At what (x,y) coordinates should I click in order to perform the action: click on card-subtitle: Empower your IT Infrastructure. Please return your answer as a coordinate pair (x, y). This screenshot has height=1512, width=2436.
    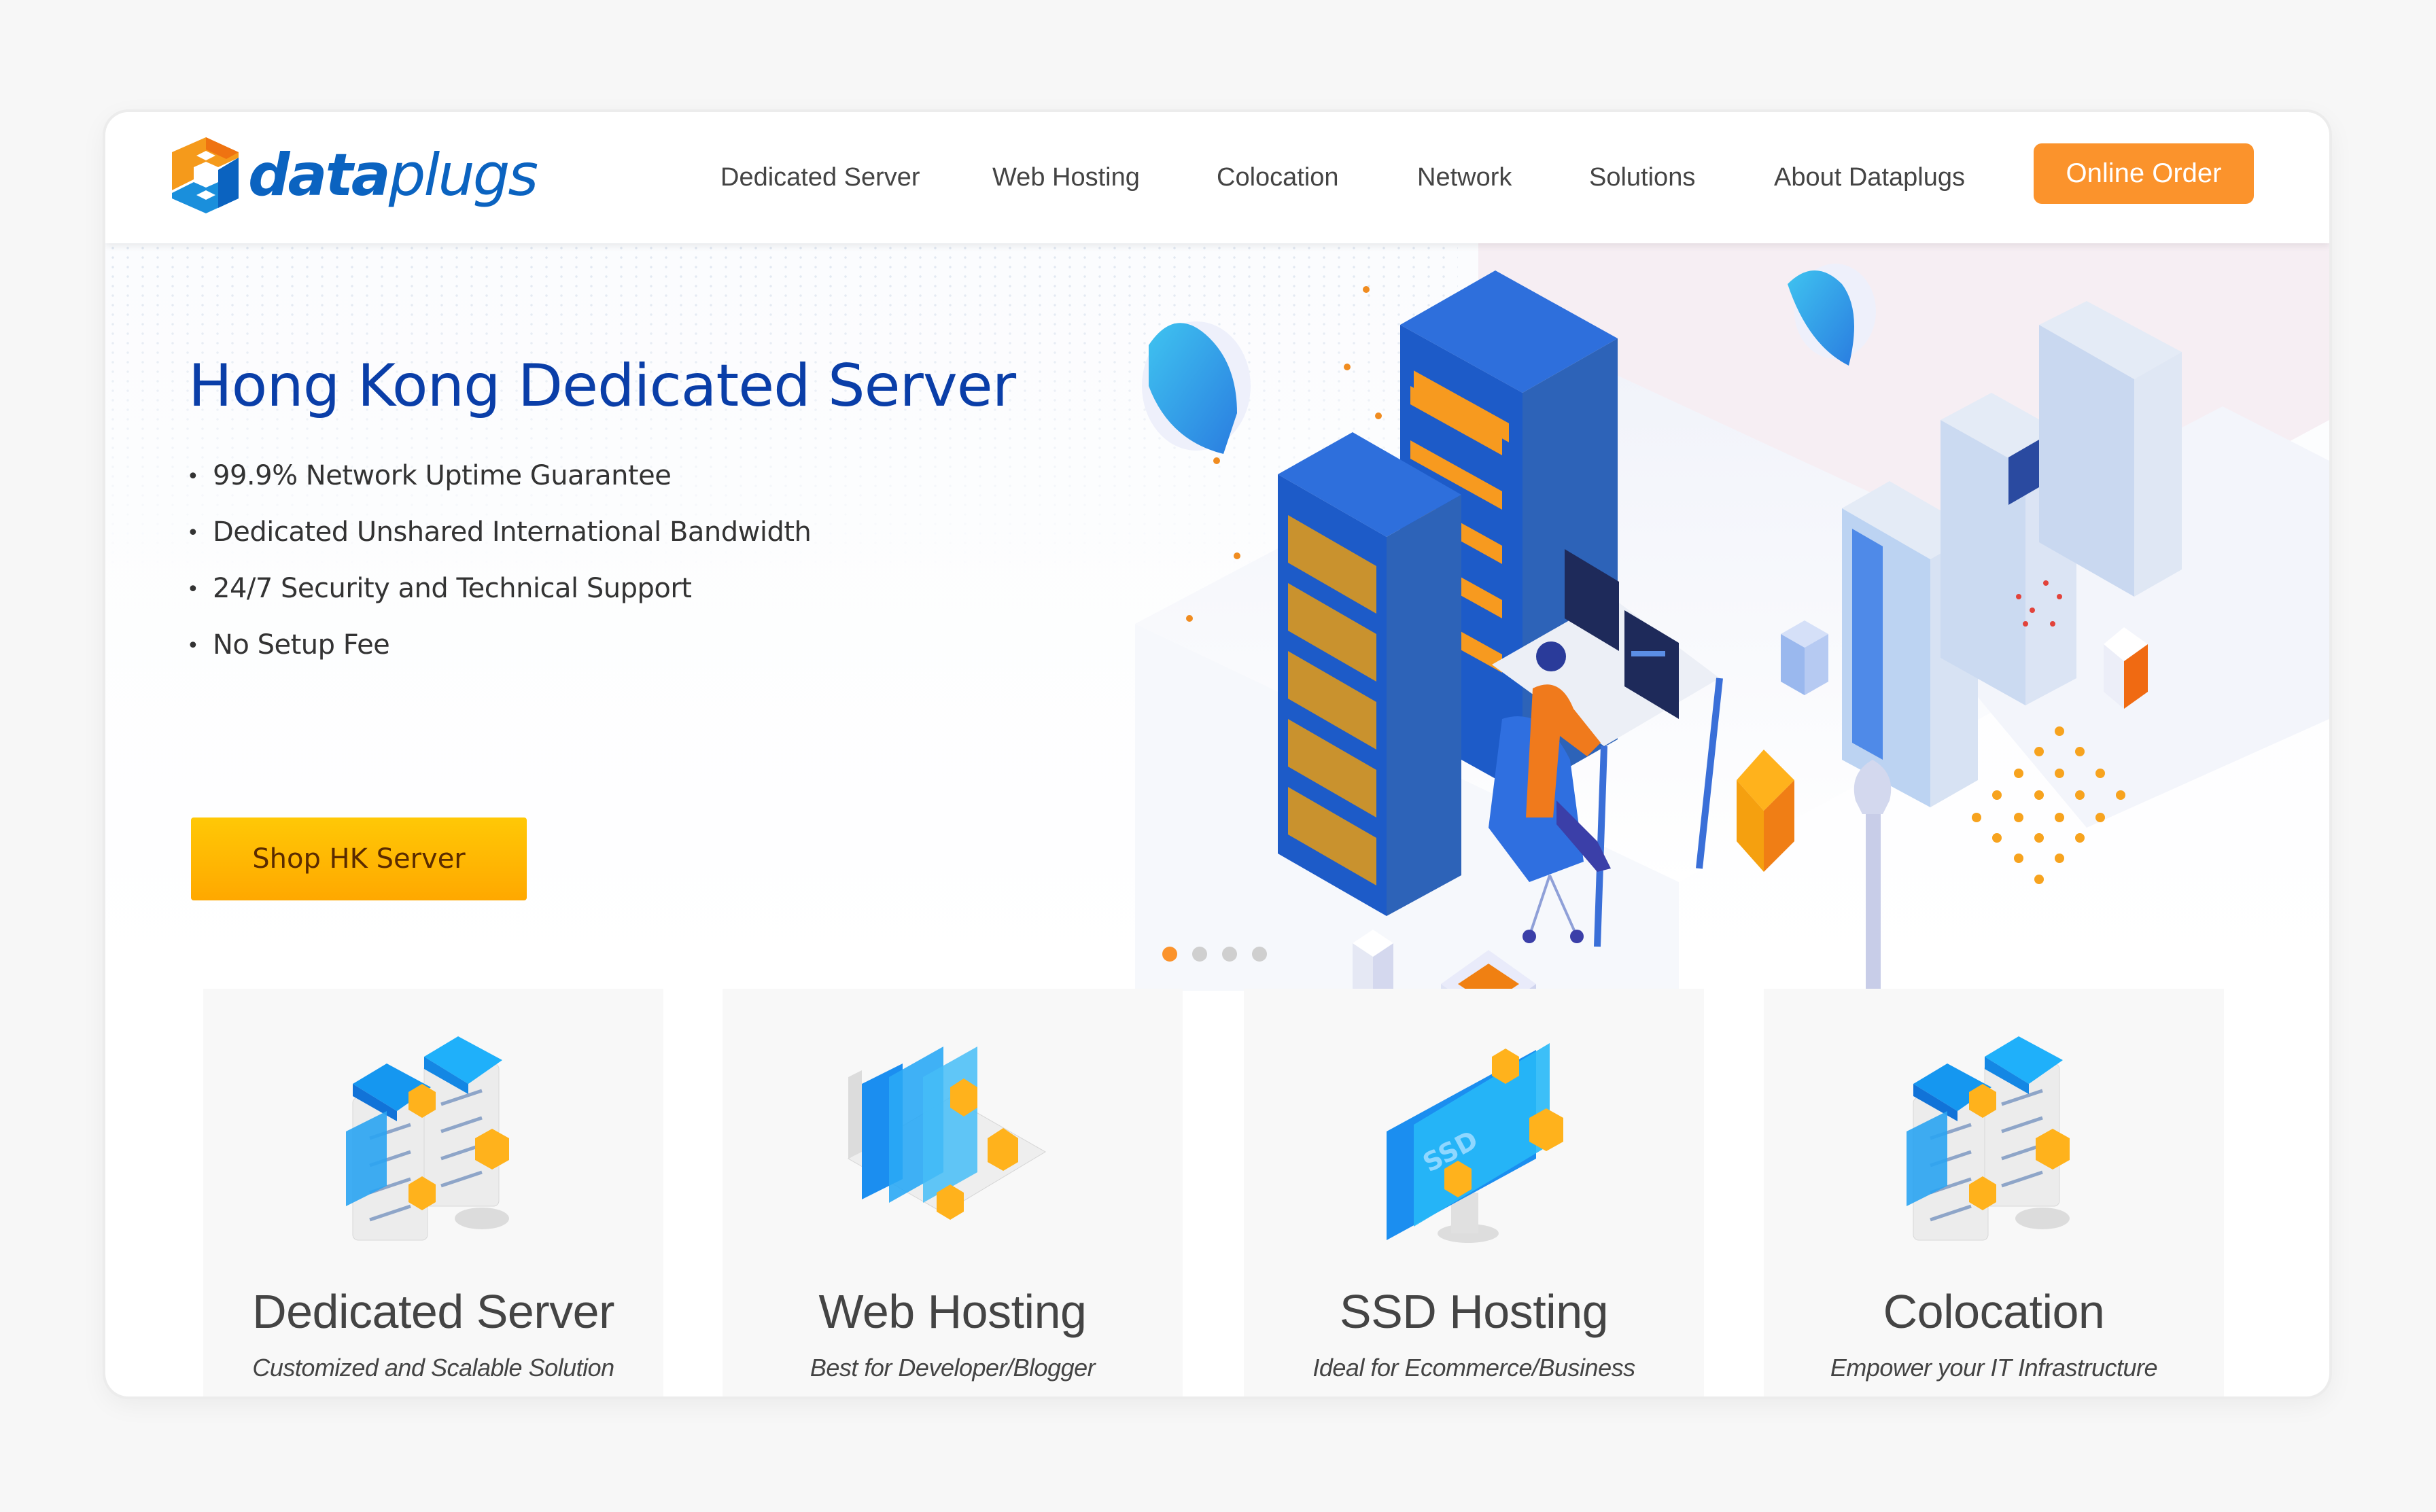
    Looking at the image, I should click on (1994, 1368).